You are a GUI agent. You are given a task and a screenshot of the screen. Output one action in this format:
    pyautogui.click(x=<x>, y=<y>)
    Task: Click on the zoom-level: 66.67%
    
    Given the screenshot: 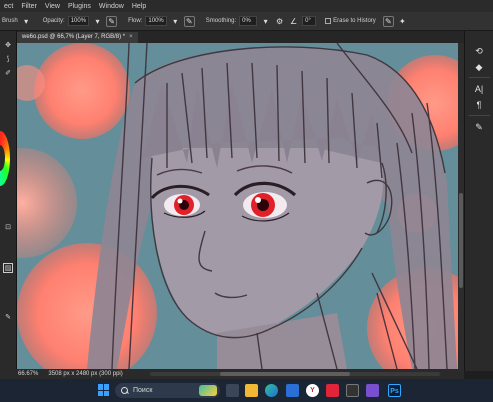 What is the action you would take?
    pyautogui.click(x=28, y=374)
    